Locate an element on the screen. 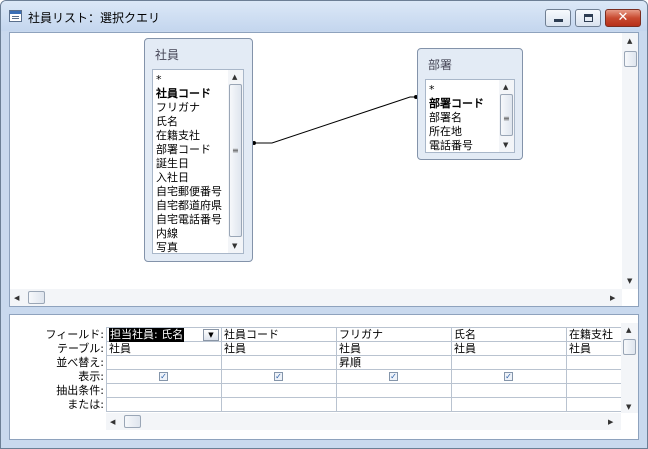  close-button: ✕ is located at coordinates (623, 18).